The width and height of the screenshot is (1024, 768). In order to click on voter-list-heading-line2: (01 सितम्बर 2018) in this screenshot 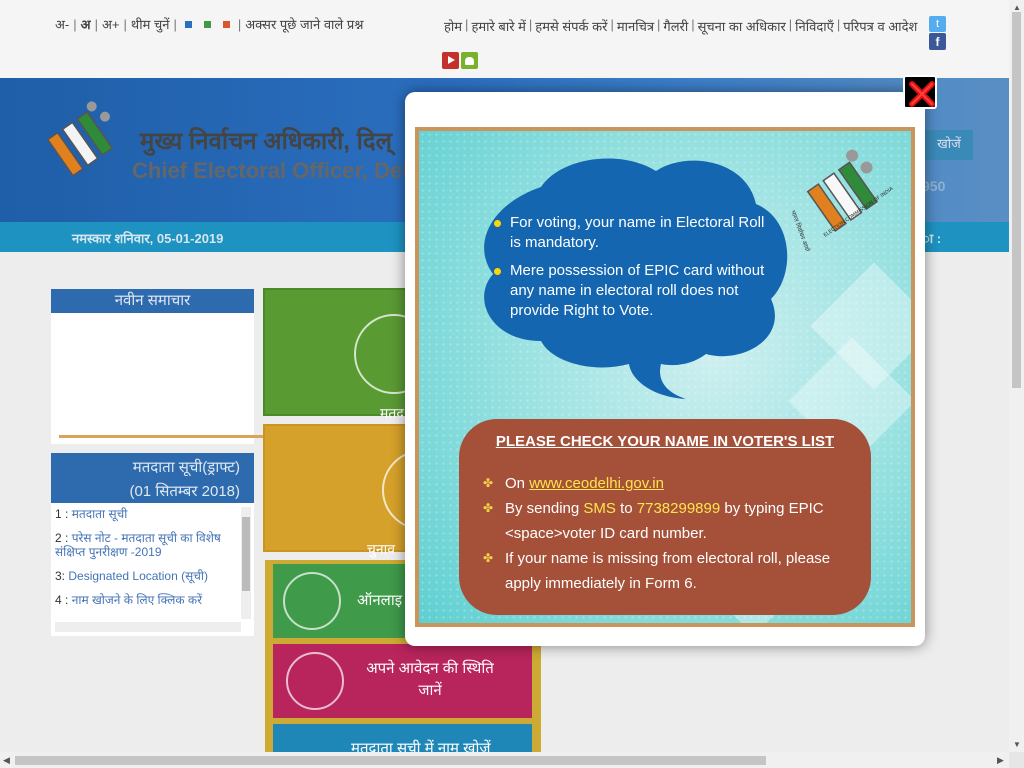, I will do `click(184, 491)`.